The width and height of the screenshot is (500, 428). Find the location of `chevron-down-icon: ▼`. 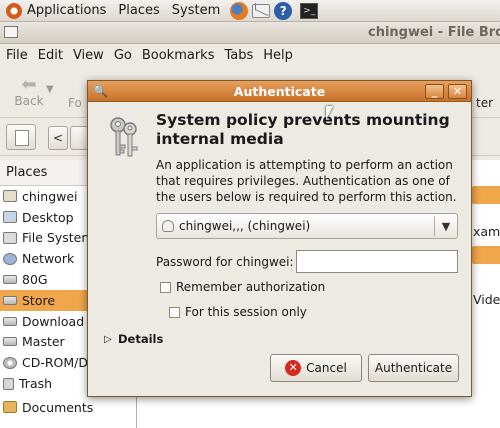

chevron-down-icon: ▼ is located at coordinates (446, 226).